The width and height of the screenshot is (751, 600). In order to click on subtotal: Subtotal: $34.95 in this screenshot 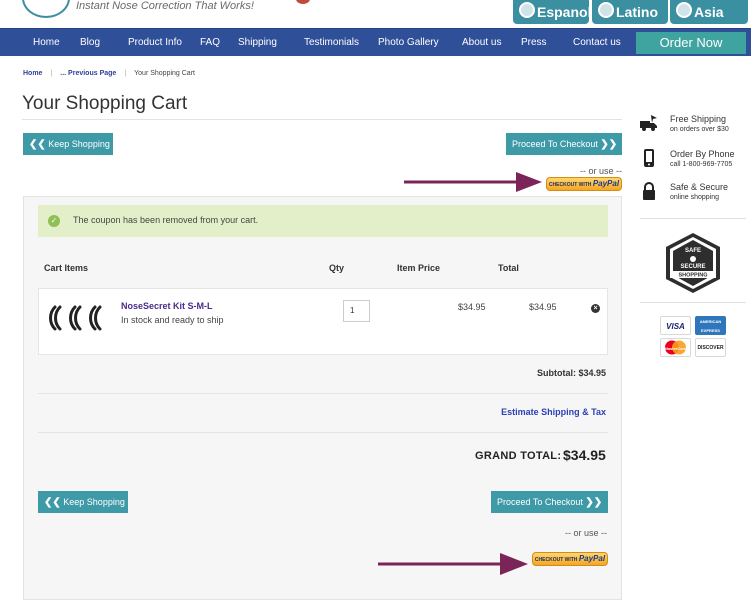, I will do `click(571, 373)`.